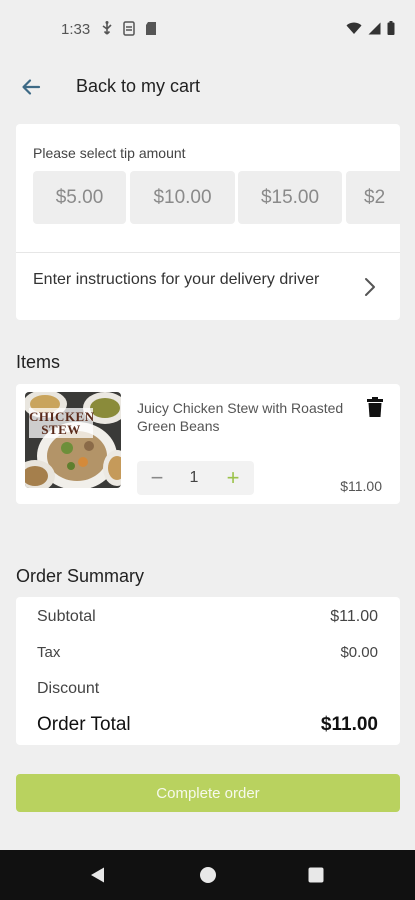 This screenshot has width=415, height=900. Describe the element at coordinates (73, 440) in the screenshot. I see `item-image: CHICKEN STEW` at that location.